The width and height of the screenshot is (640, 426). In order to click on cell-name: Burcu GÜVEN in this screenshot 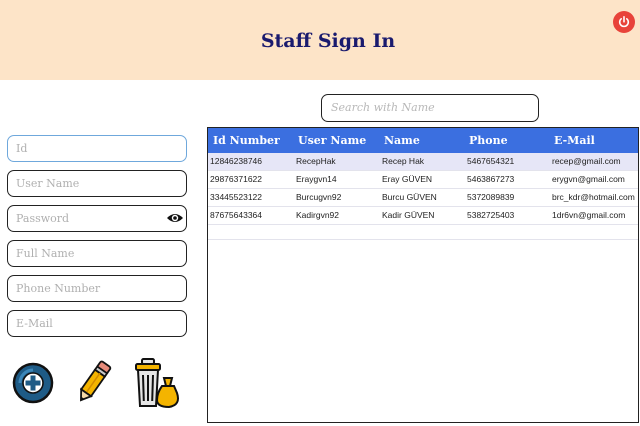, I will do `click(409, 197)`.